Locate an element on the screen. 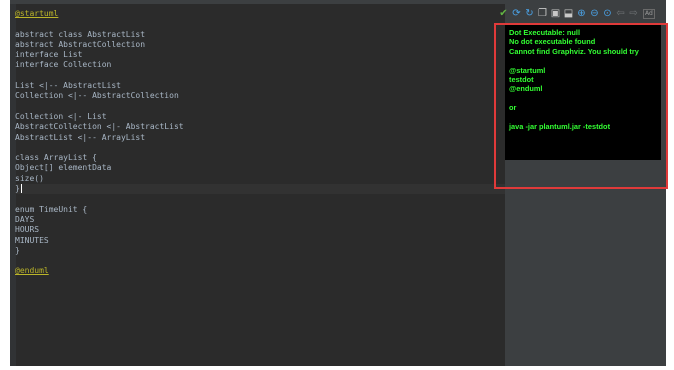 The height and width of the screenshot is (370, 674). code-text: MINUTES is located at coordinates (32, 240).